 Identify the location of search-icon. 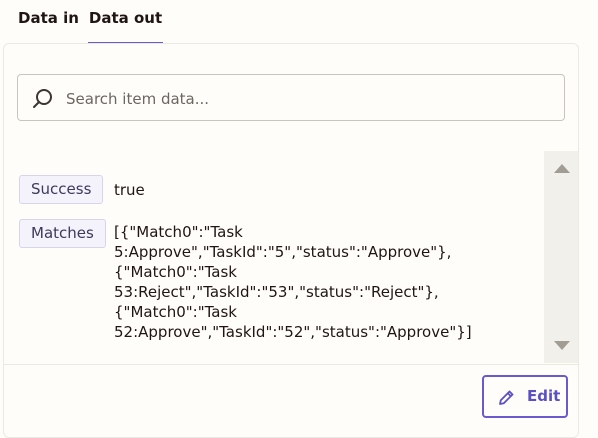
(42, 98).